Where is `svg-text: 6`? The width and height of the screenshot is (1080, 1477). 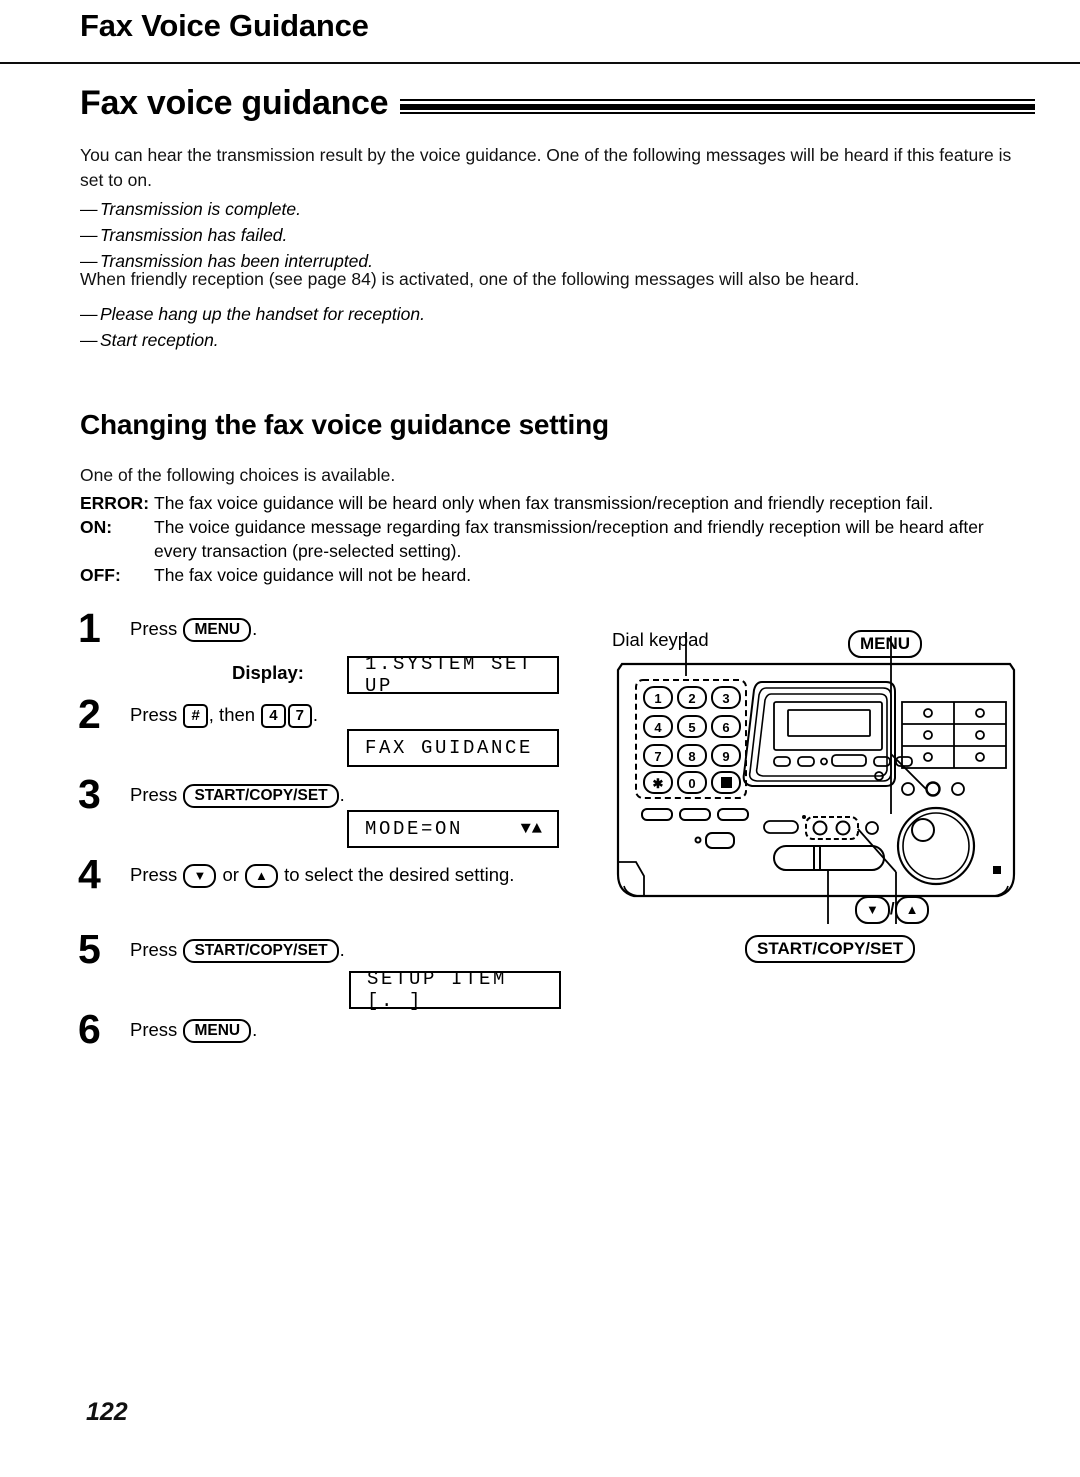 svg-text: 6 is located at coordinates (725, 727).